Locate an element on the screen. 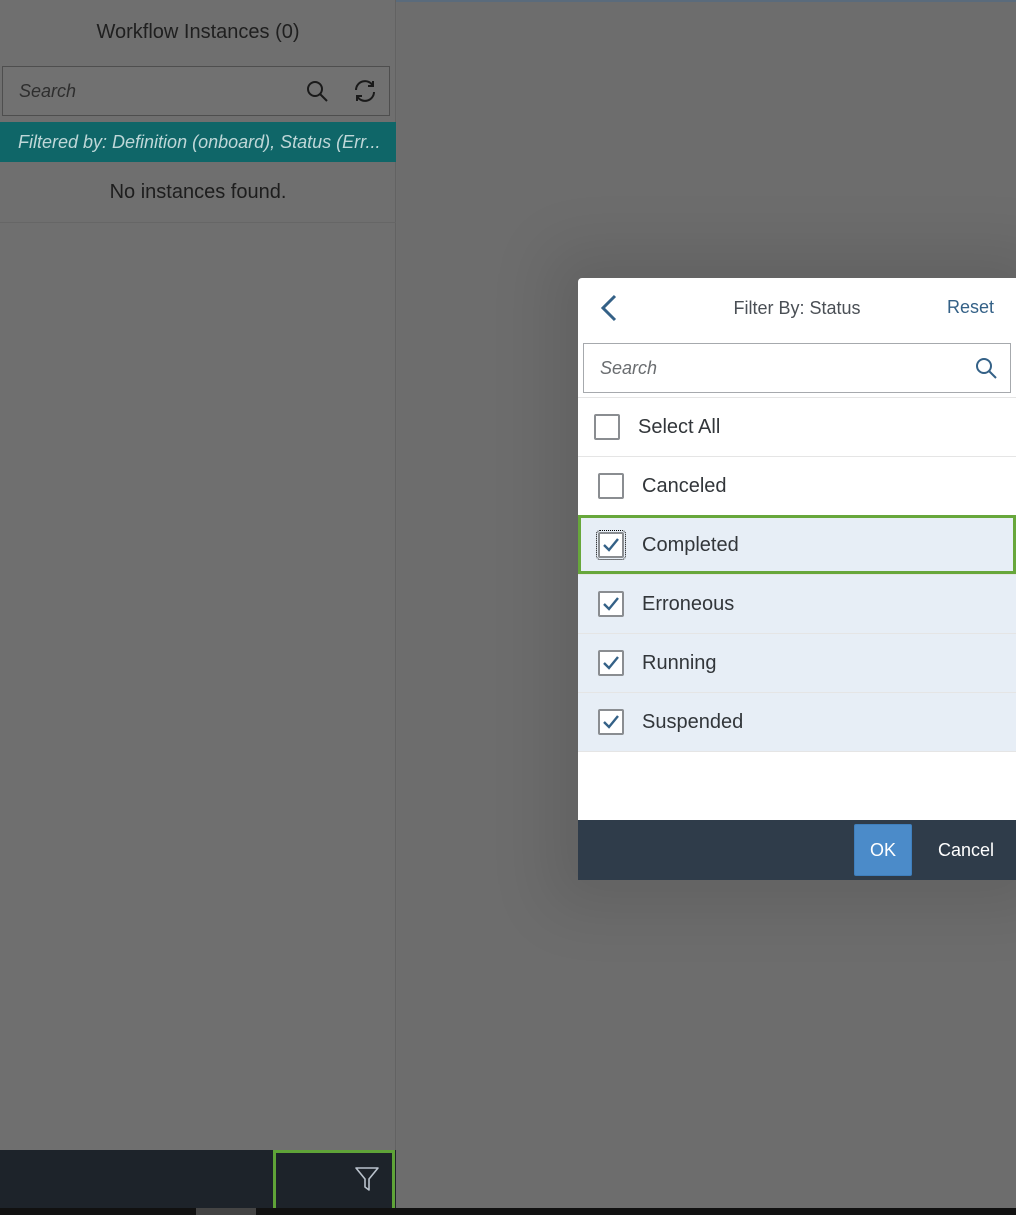  refresh-icon is located at coordinates (365, 91).